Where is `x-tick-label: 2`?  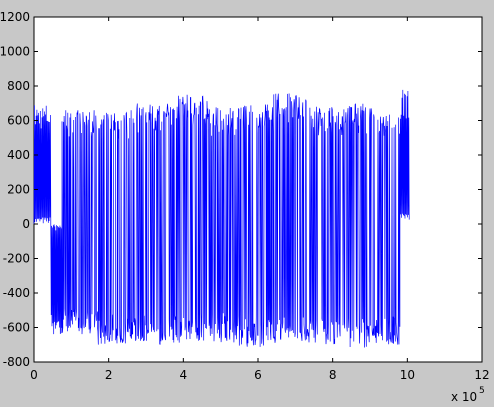 x-tick-label: 2 is located at coordinates (109, 375).